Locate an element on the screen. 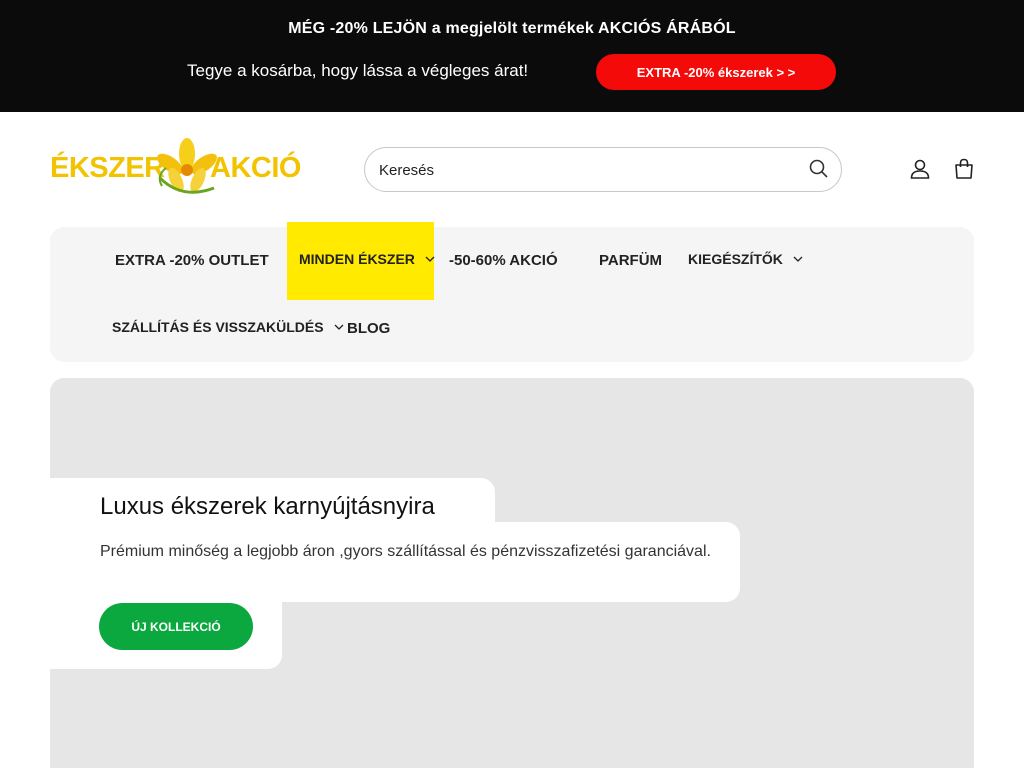  nav-item-label: PARFÜM is located at coordinates (631, 260).